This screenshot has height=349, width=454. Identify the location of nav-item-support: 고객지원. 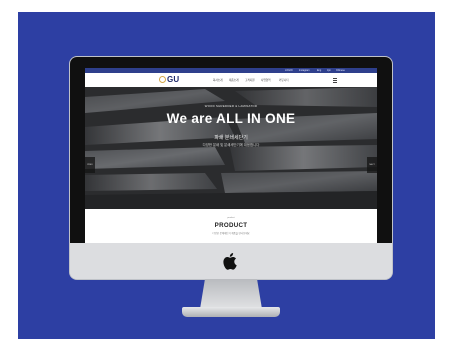
(250, 80).